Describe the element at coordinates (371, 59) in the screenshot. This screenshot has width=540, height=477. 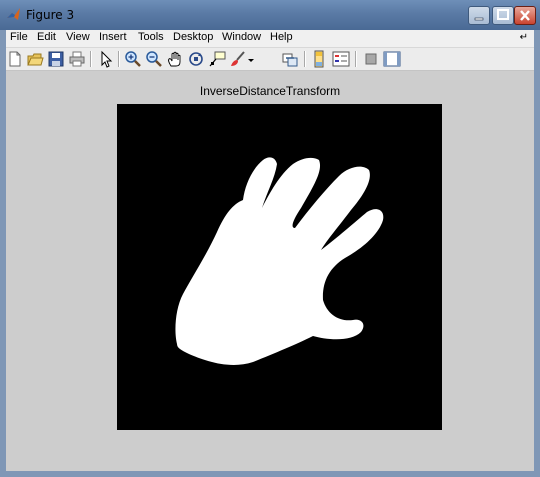
I see `hide-plot-tools-icon` at that location.